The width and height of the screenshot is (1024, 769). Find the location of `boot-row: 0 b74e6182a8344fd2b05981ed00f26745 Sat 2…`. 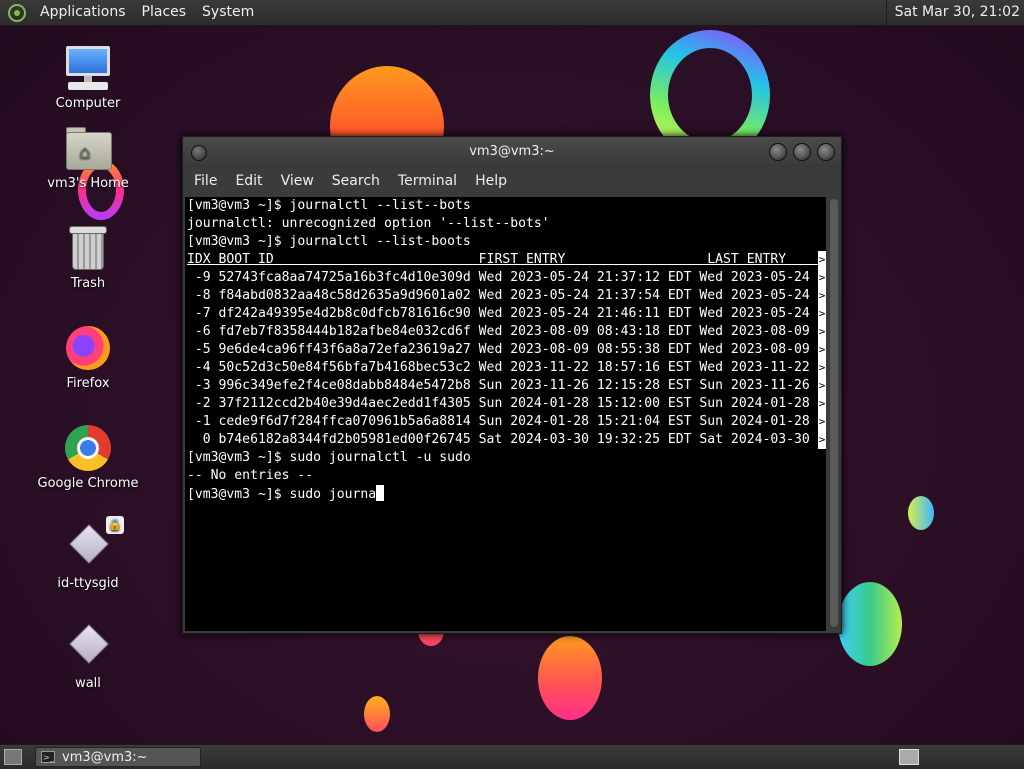

boot-row: 0 b74e6182a8344fd2b05981ed00f26745 Sat 2… is located at coordinates (505, 440).